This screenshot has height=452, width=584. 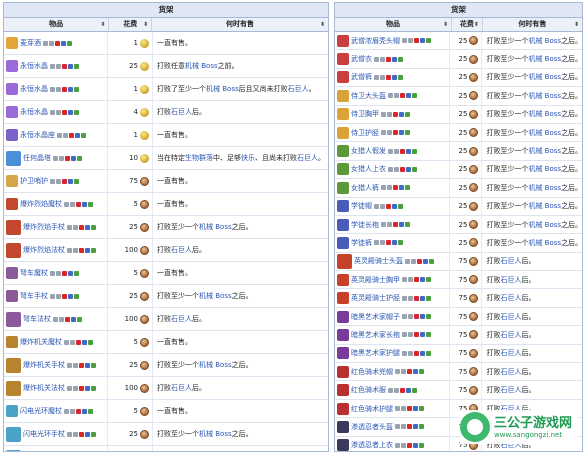 I want to click on item-name-link: 武僧裤, so click(x=361, y=77).